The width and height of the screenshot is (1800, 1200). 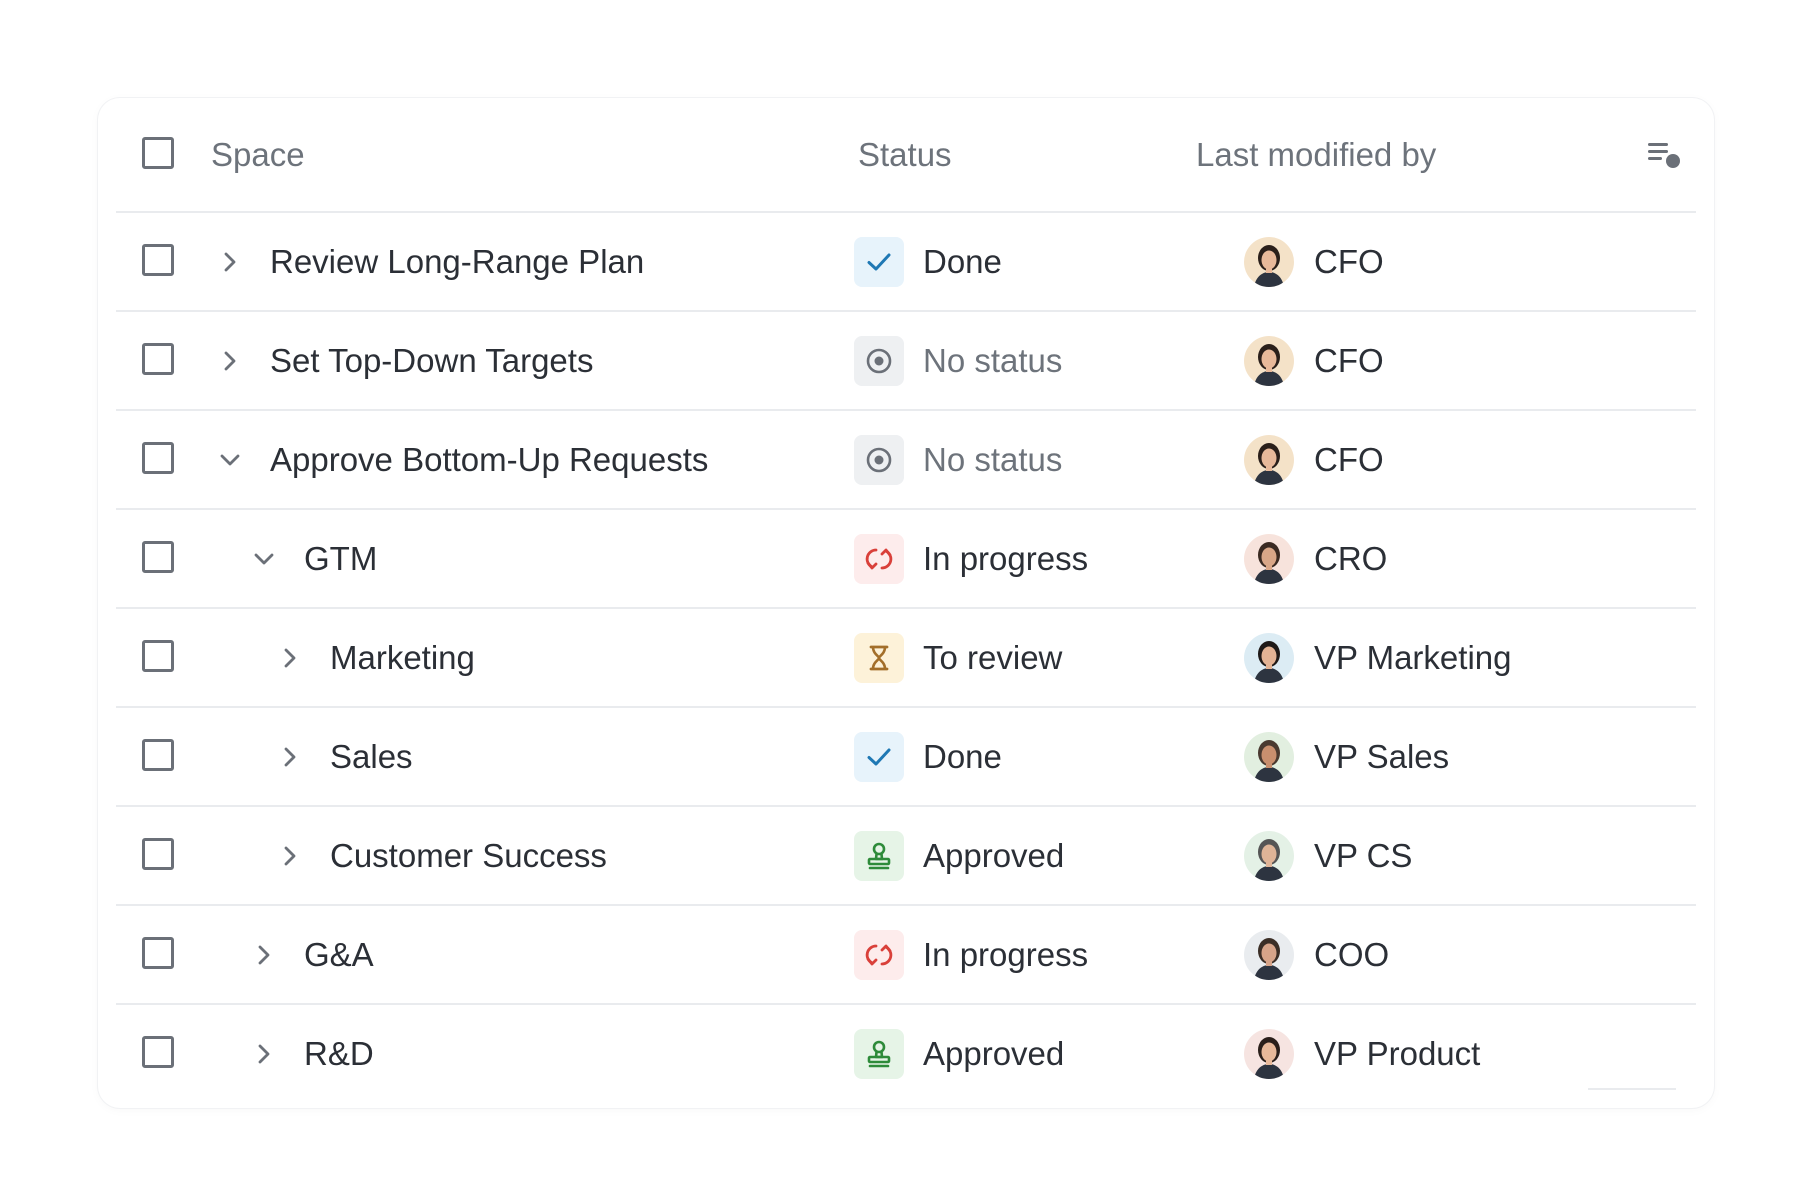 I want to click on table-row: Review Long-Range Plan Done CFO, so click(x=906, y=262).